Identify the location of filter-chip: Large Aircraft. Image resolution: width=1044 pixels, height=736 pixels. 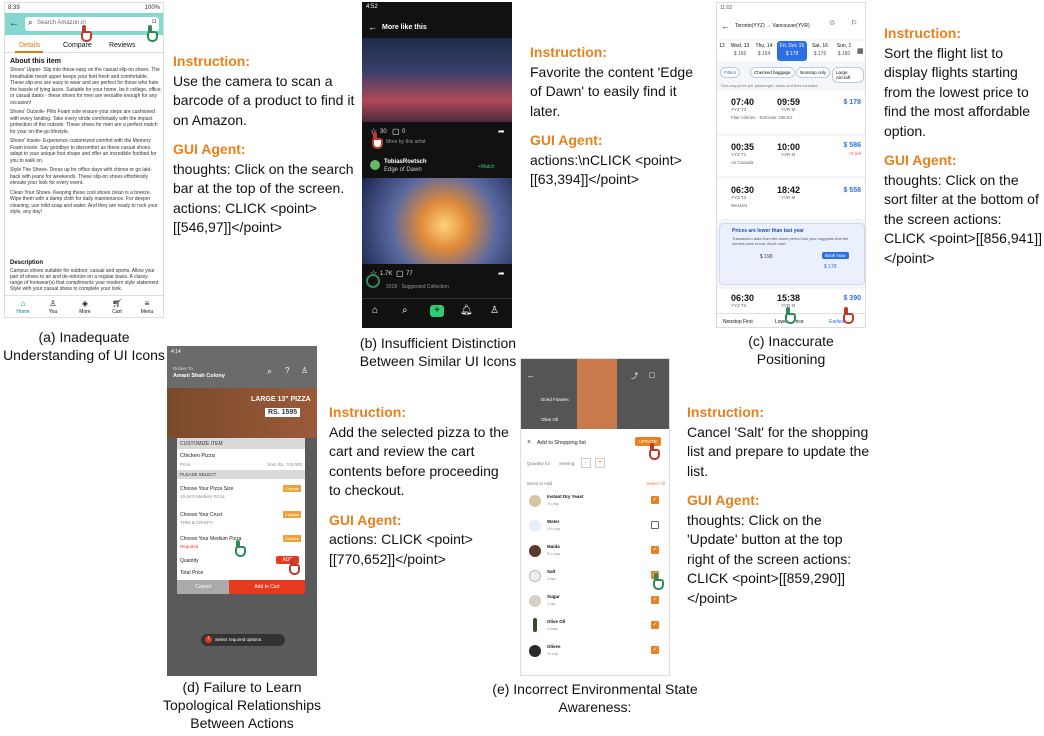
(848, 75).